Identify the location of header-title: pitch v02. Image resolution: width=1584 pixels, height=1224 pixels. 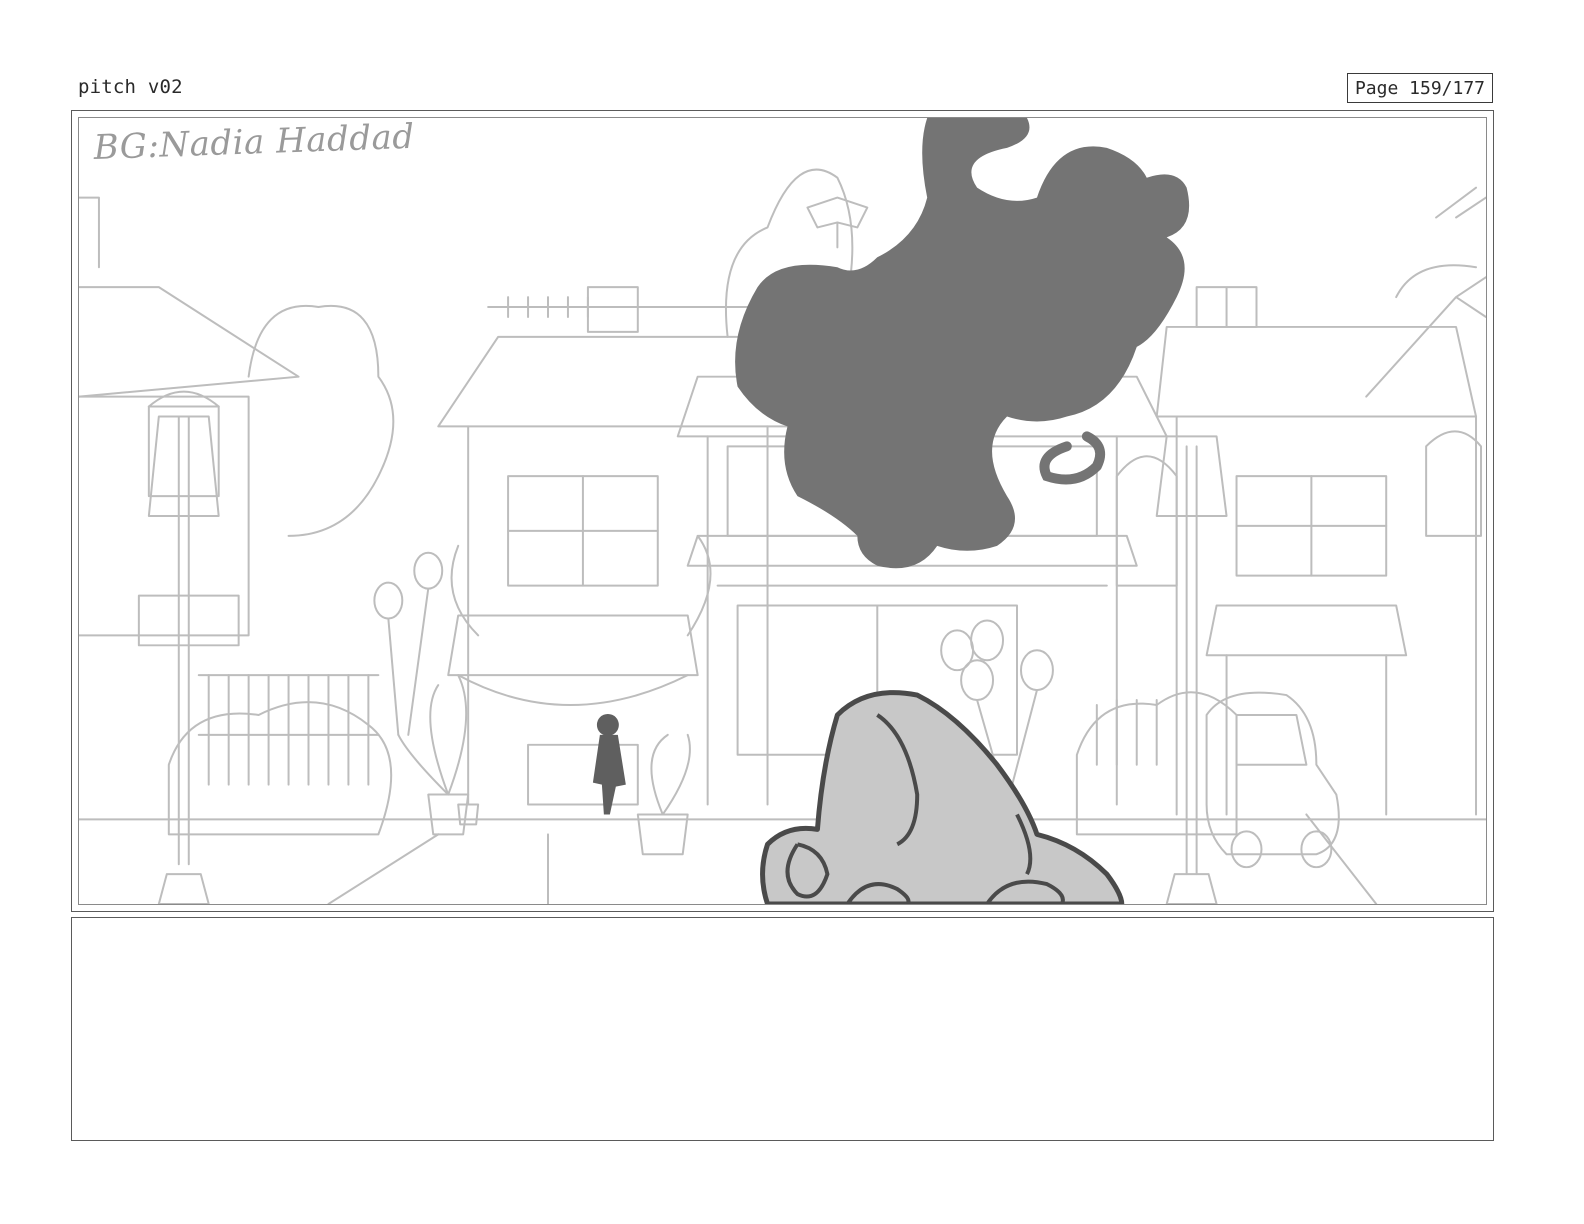
(130, 87).